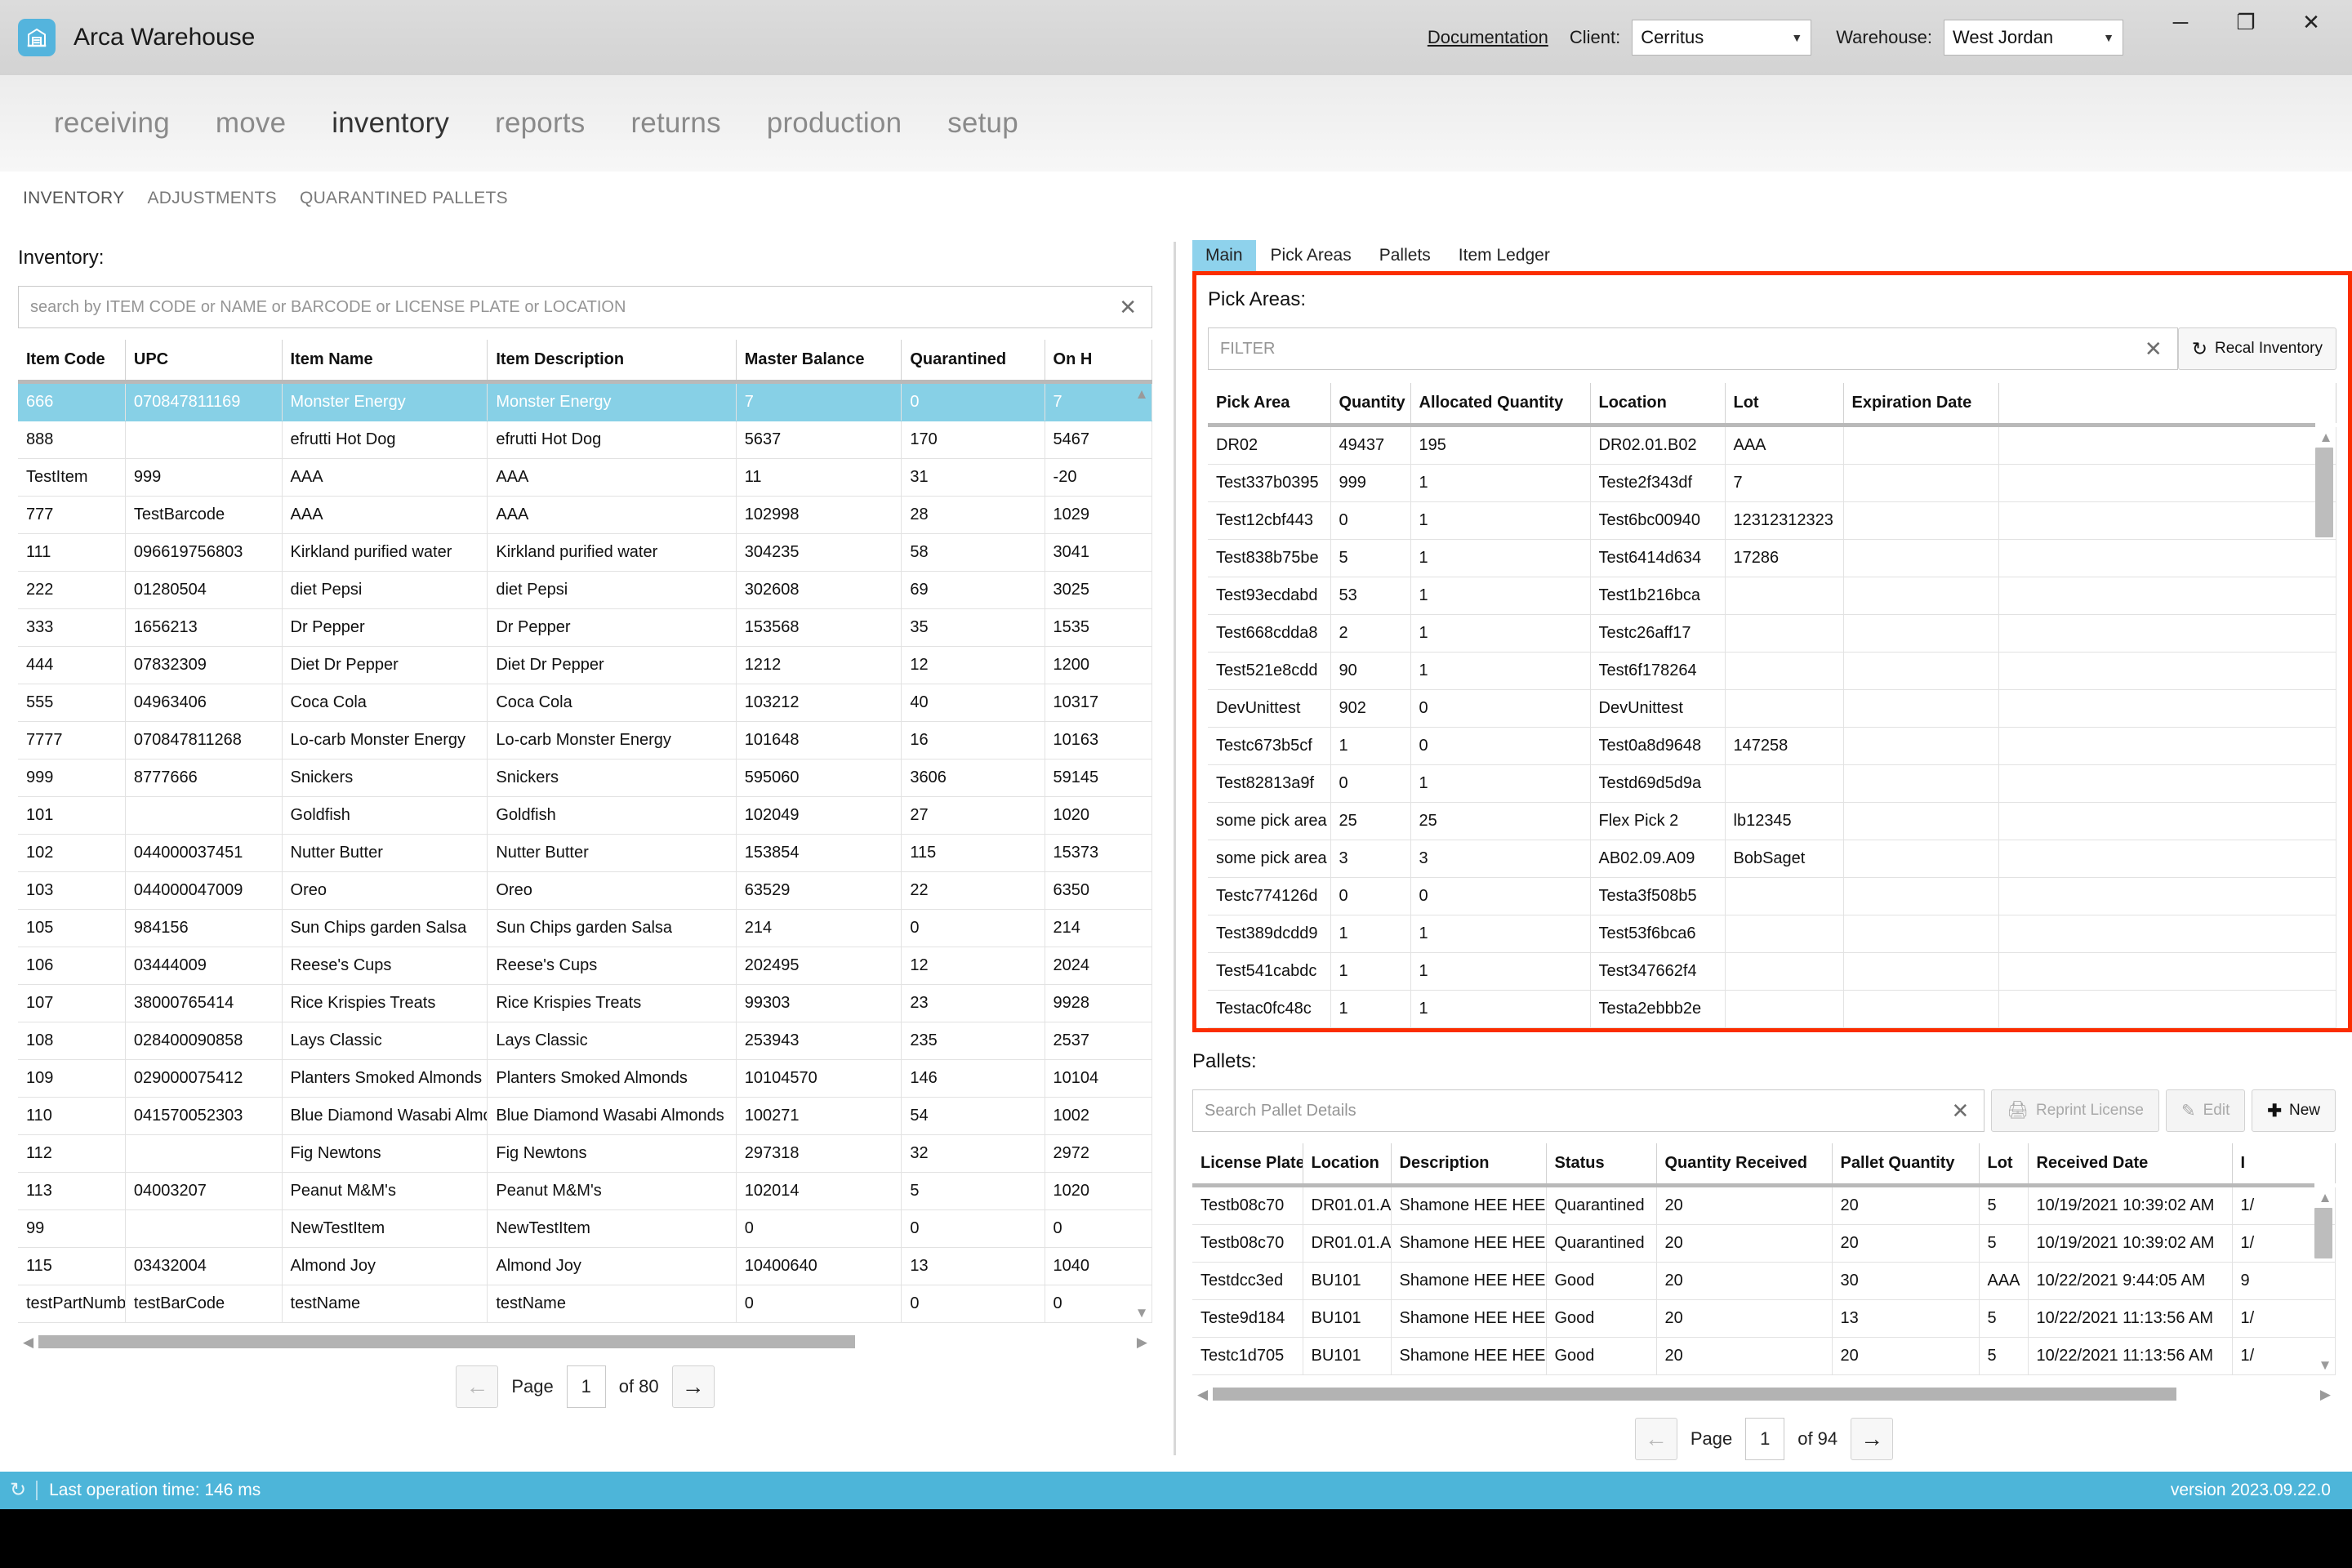 Image resolution: width=2352 pixels, height=1568 pixels. I want to click on page-number-input, so click(586, 1386).